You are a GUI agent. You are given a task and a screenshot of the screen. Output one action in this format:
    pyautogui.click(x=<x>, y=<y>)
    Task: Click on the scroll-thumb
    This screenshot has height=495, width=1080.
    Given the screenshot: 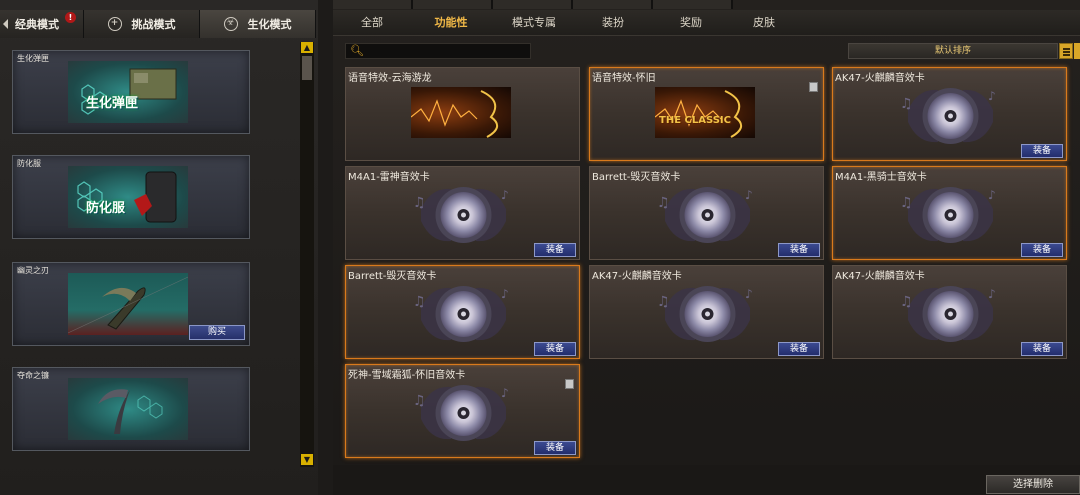 What is the action you would take?
    pyautogui.click(x=307, y=68)
    